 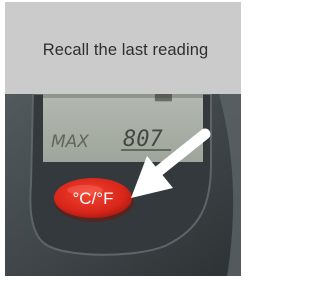 What do you see at coordinates (146, 150) in the screenshot?
I see `lcd-reading-underline` at bounding box center [146, 150].